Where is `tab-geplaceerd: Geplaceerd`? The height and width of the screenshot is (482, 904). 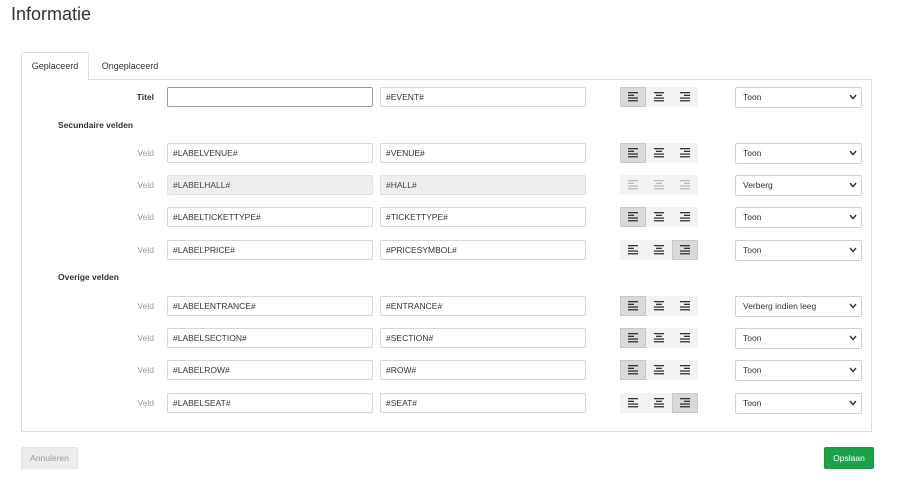
tab-geplaceerd: Geplaceerd is located at coordinates (55, 66).